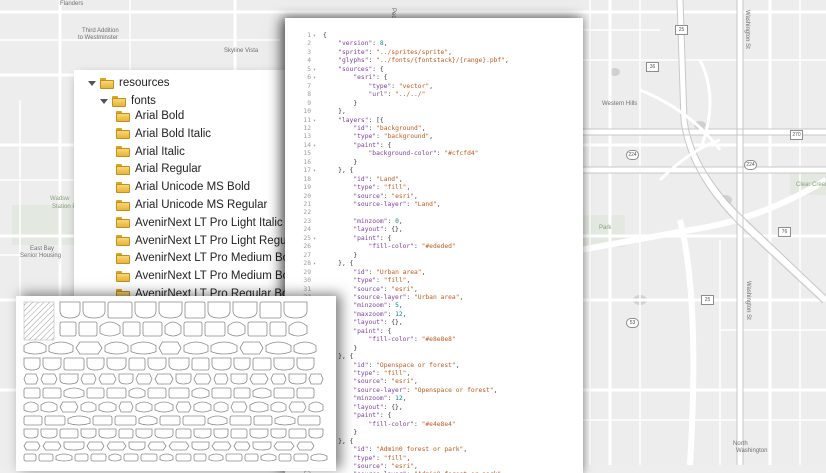 The height and width of the screenshot is (473, 826). What do you see at coordinates (434, 230) in the screenshot?
I see `code-line: 24 "layout": {},` at bounding box center [434, 230].